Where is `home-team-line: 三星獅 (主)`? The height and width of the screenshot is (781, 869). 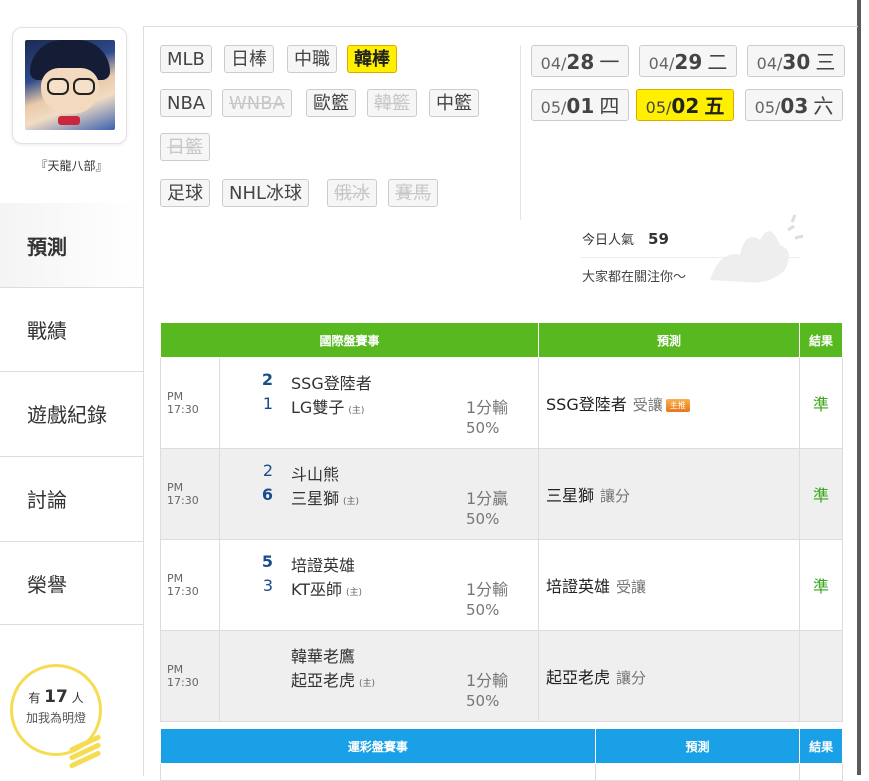
home-team-line: 三星獅 (主) is located at coordinates (325, 497).